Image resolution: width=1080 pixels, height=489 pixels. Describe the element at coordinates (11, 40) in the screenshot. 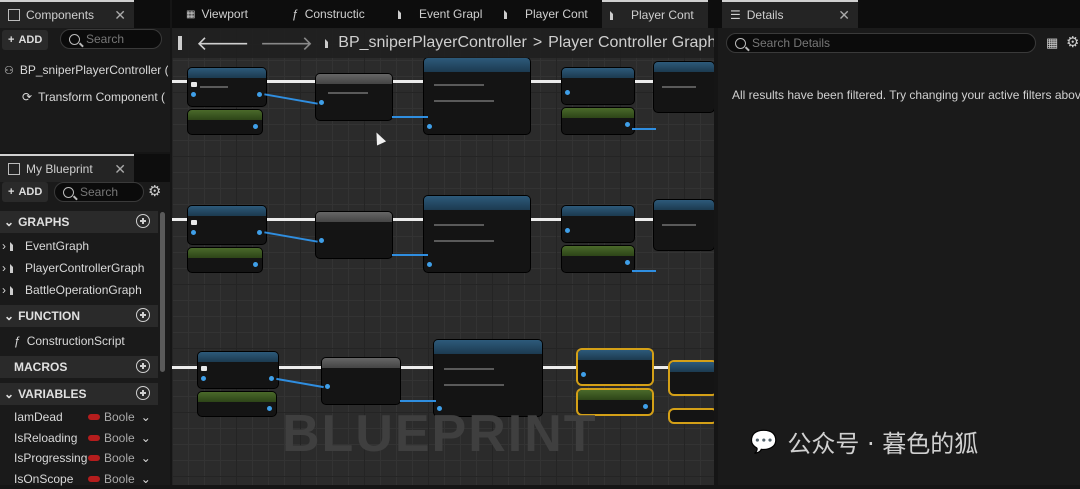

I see `plus-icon: +` at that location.